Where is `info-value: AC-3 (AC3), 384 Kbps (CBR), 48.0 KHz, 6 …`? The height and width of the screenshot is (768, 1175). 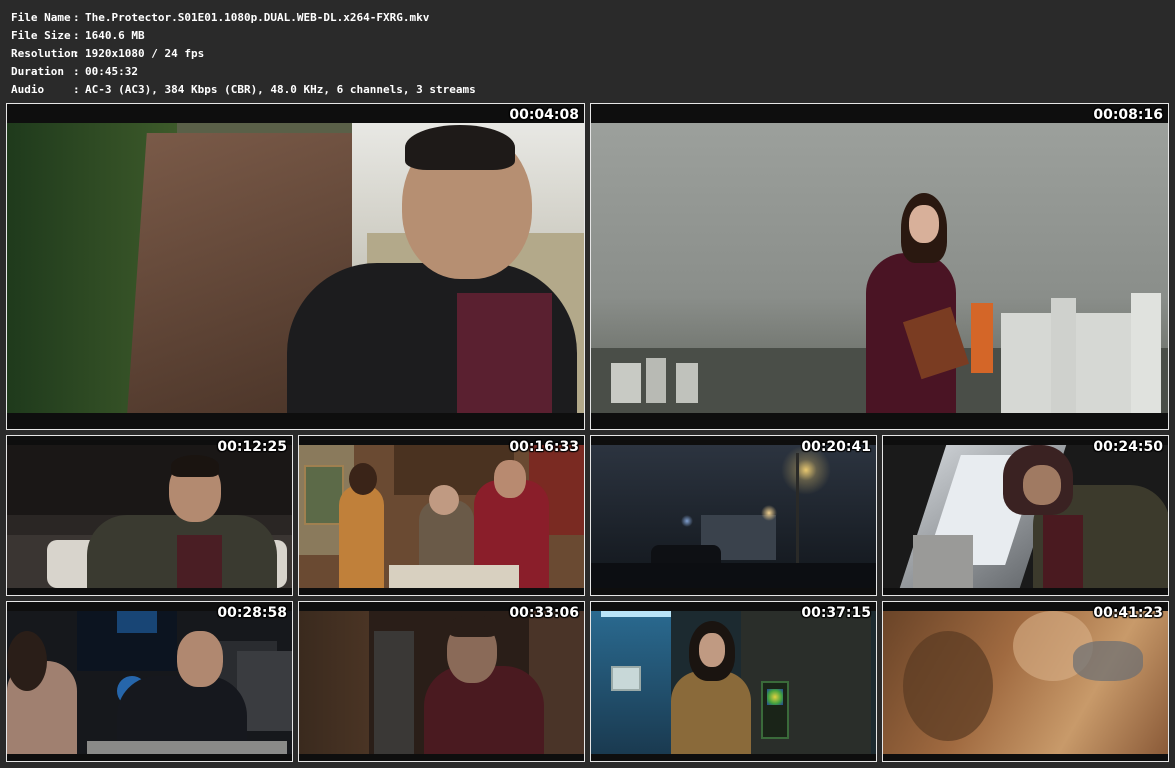 info-value: AC-3 (AC3), 384 Kbps (CBR), 48.0 KHz, 6 … is located at coordinates (280, 89).